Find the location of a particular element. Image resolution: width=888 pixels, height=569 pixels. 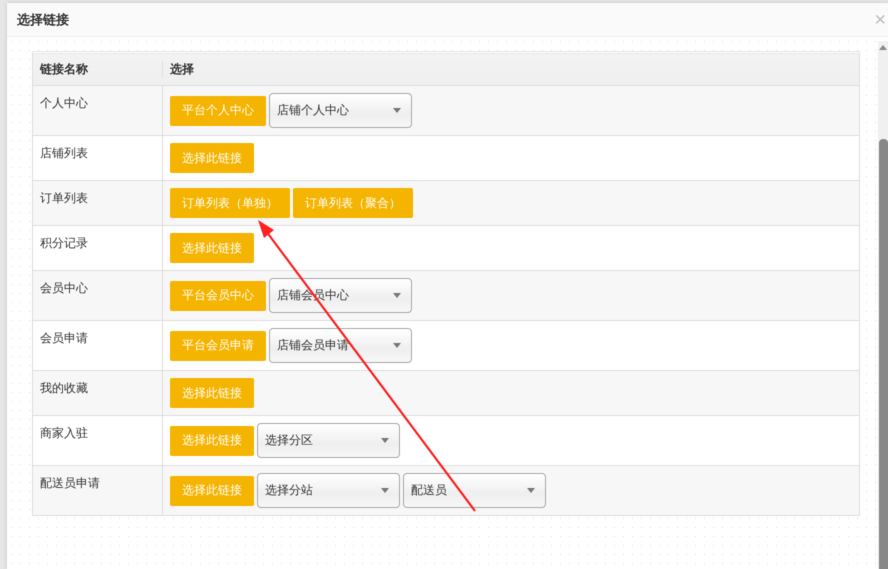

link-name-cell: 积分记录 is located at coordinates (98, 248).